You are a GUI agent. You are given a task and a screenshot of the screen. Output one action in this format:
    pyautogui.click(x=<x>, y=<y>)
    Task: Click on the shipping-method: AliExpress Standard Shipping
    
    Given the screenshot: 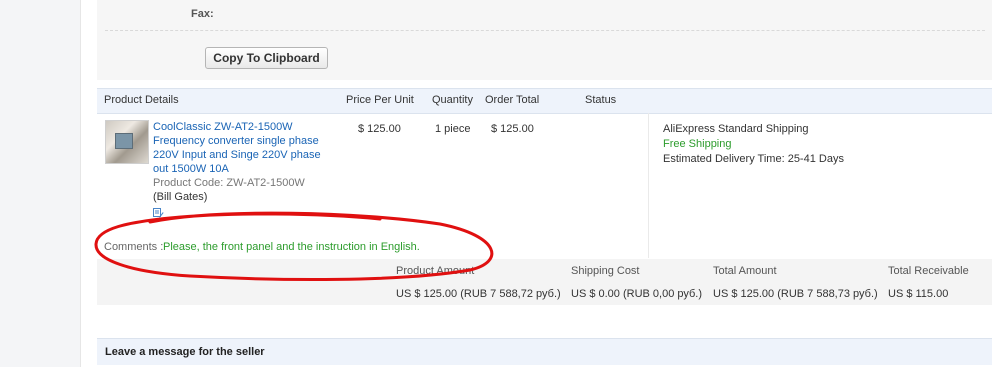 What is the action you would take?
    pyautogui.click(x=736, y=129)
    